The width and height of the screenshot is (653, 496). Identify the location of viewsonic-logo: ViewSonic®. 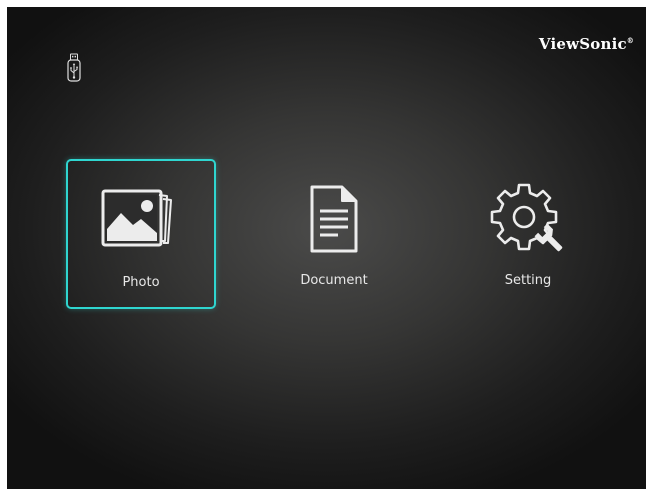
(586, 44).